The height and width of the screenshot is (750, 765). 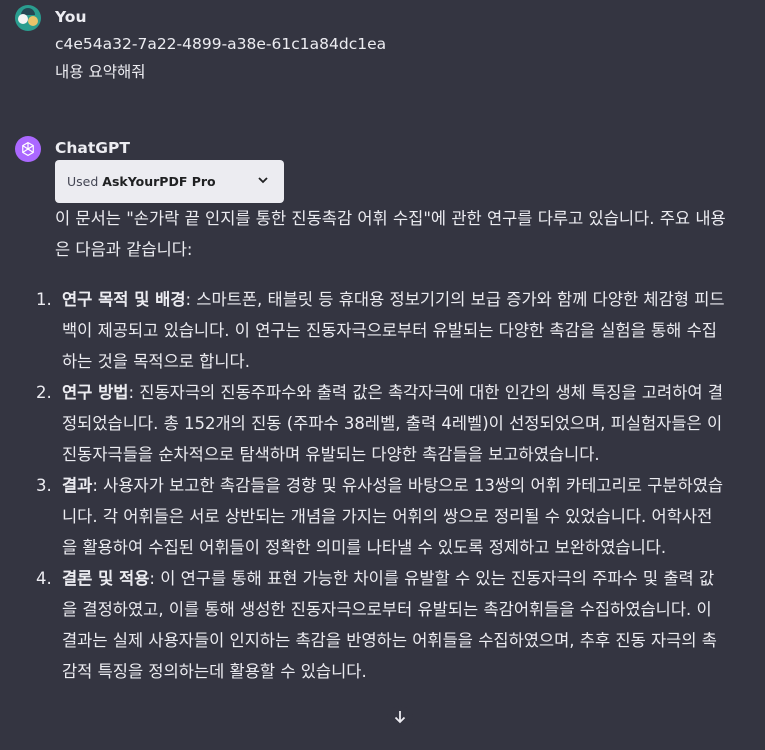 What do you see at coordinates (95, 392) in the screenshot?
I see `point-title: 연구 방법` at bounding box center [95, 392].